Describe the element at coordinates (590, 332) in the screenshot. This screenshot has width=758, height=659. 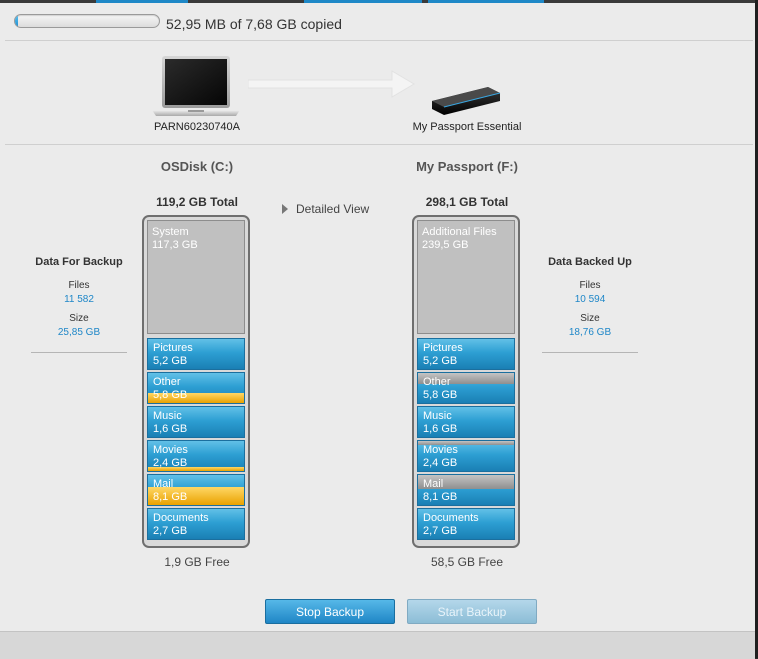
I see `size-value: 18,76 GB` at that location.